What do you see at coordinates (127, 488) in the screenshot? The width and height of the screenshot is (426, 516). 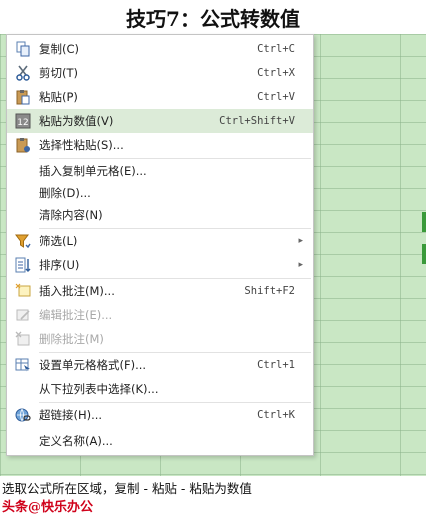 I see `instruction-caption: 选取公式所在区域，复制 - 粘贴 - 粘贴为数值` at bounding box center [127, 488].